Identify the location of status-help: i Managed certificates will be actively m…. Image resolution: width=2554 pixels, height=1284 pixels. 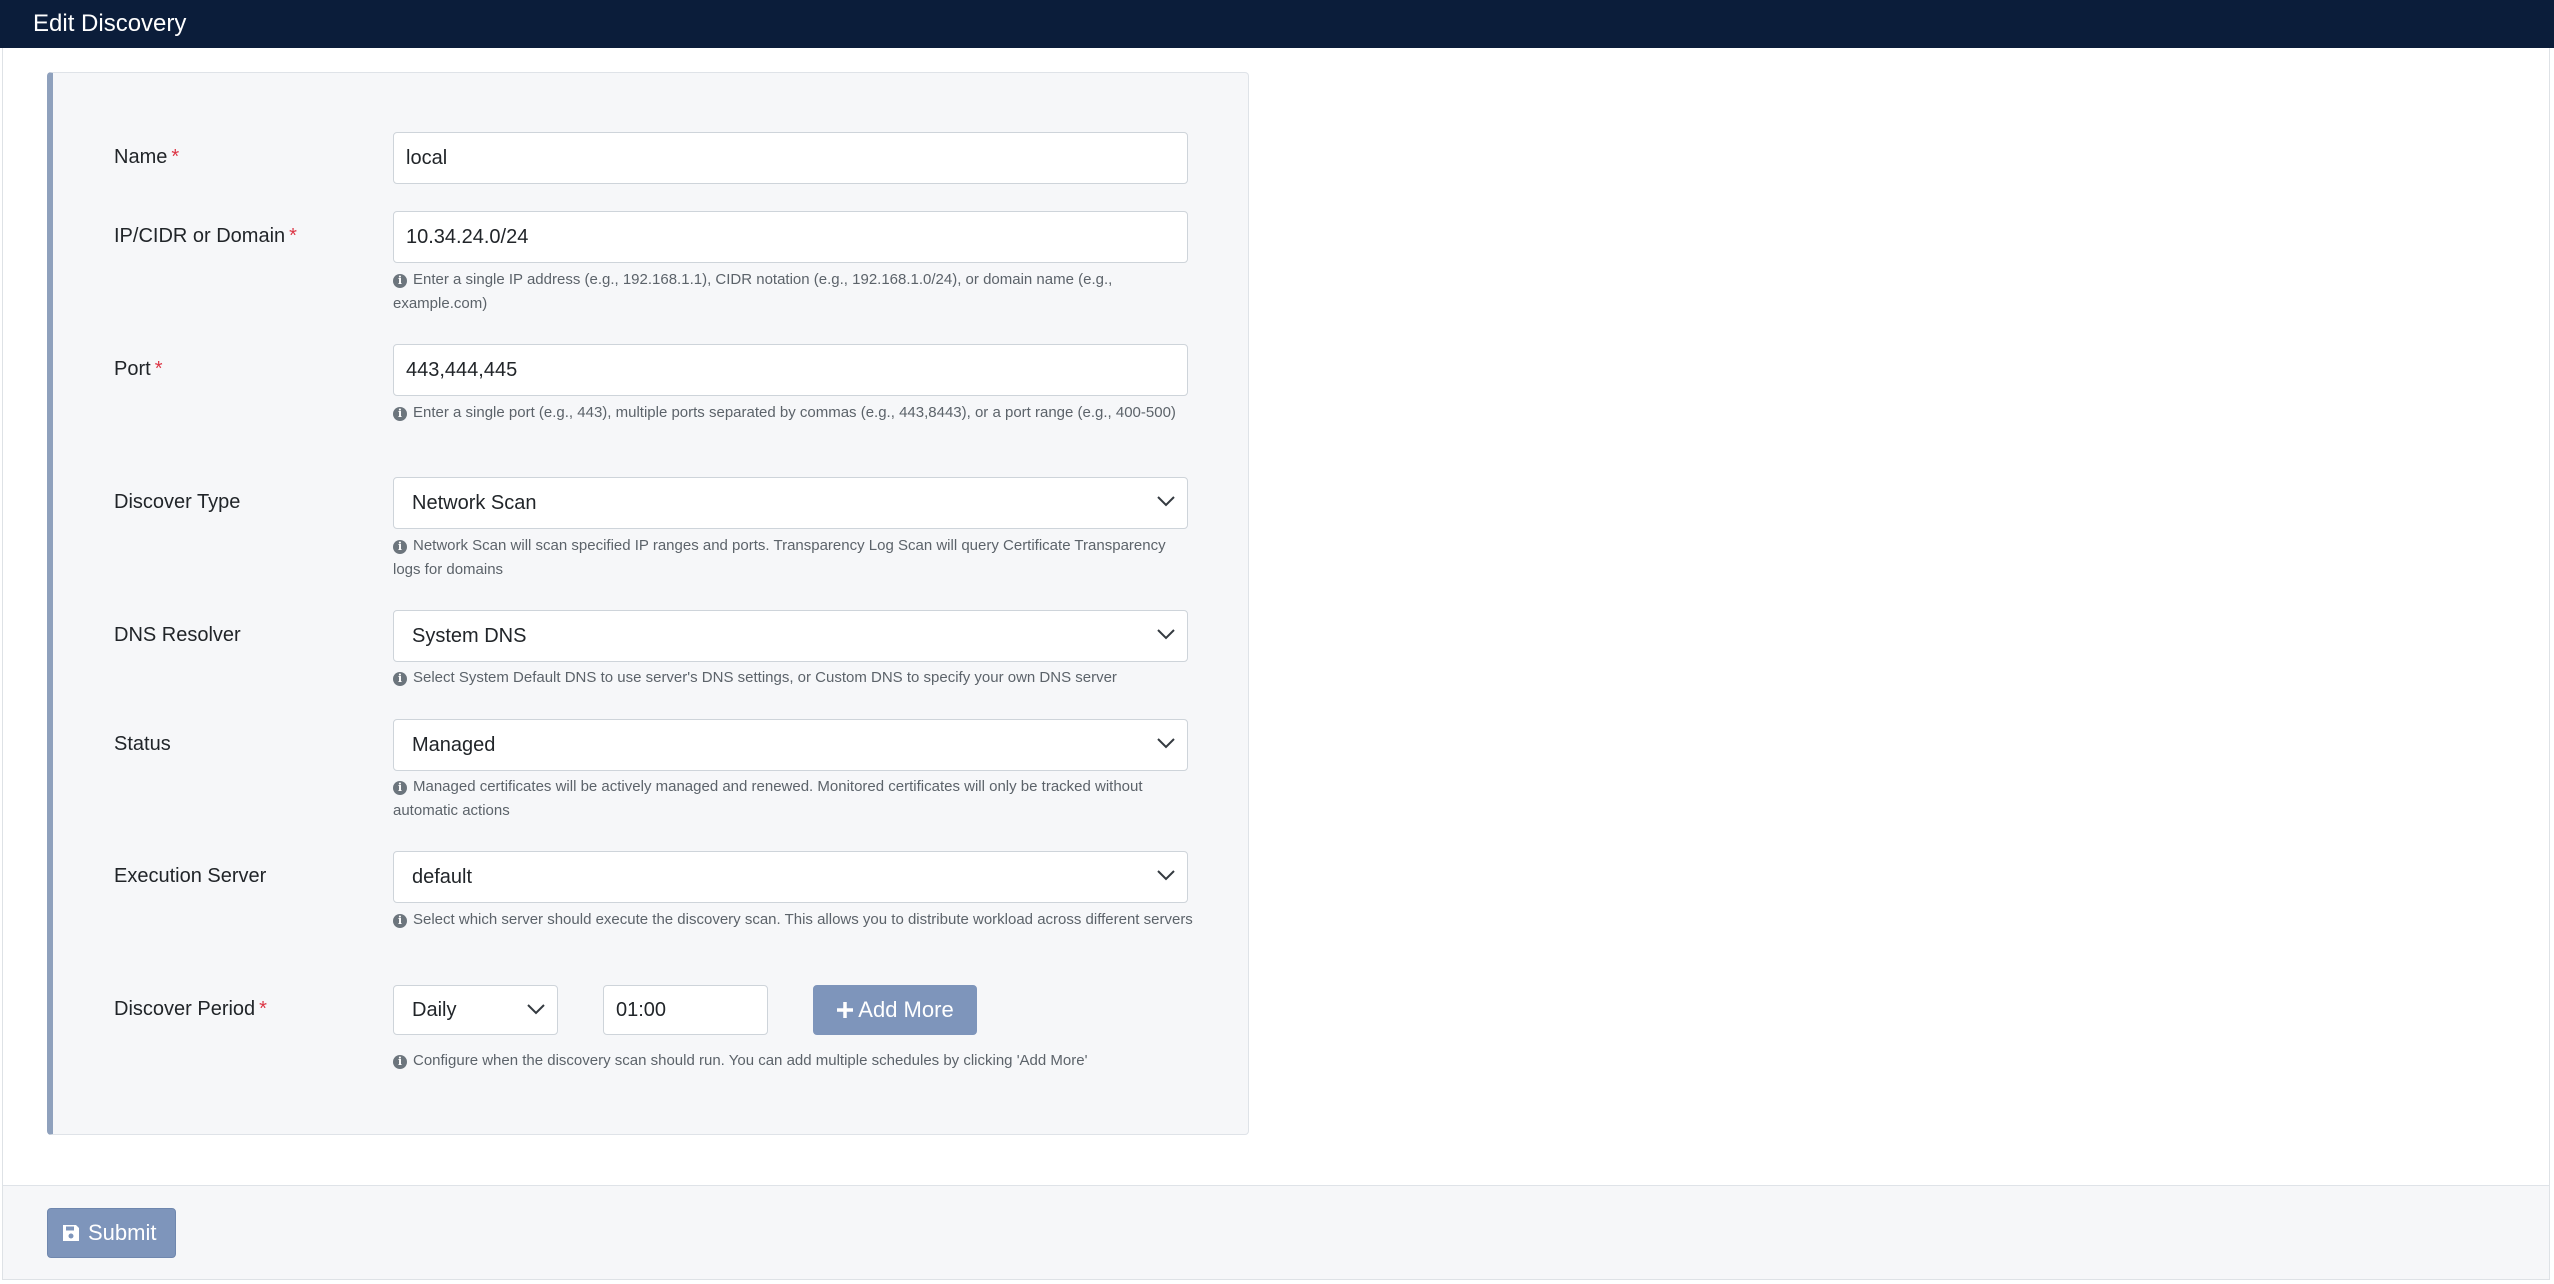
(768, 798).